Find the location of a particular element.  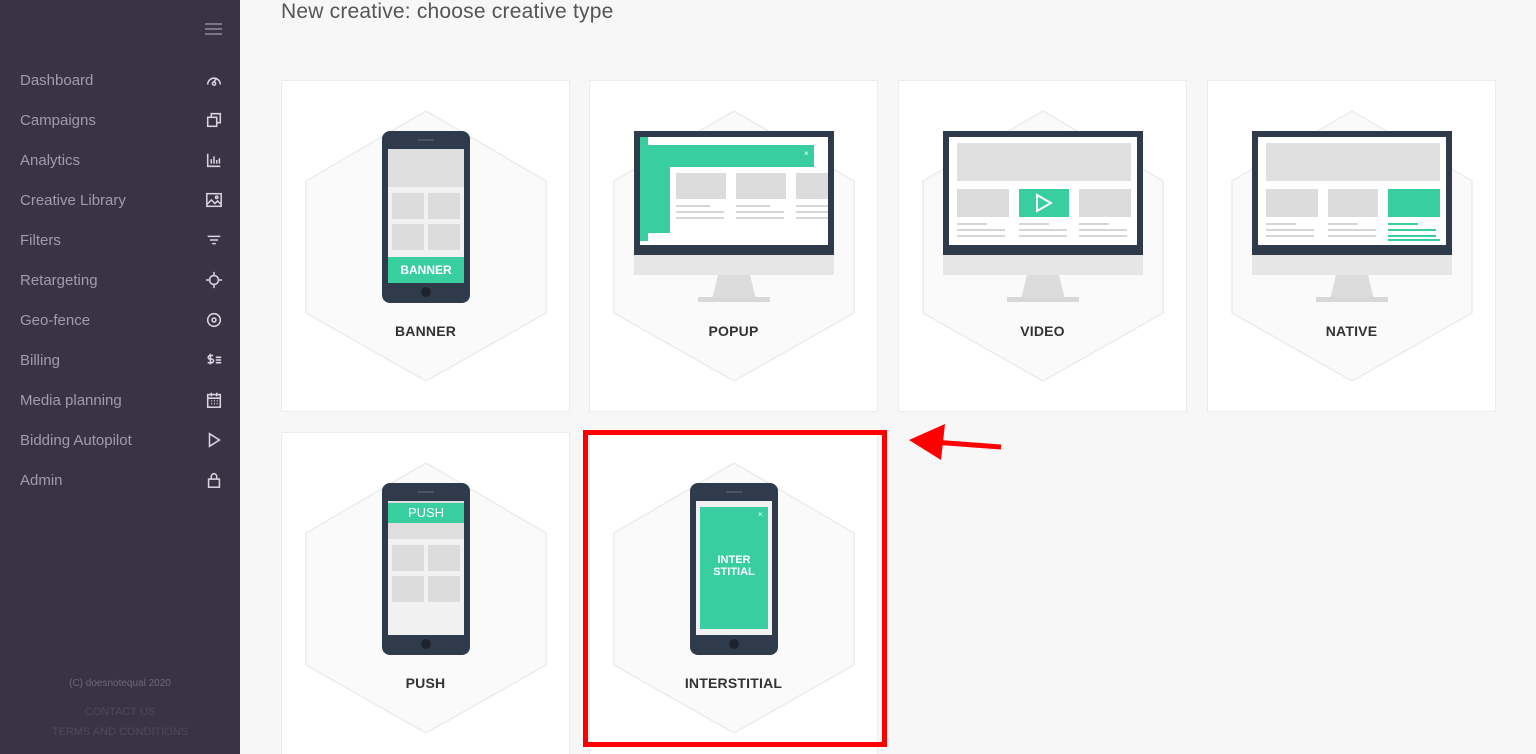

copy-icon is located at coordinates (214, 120).